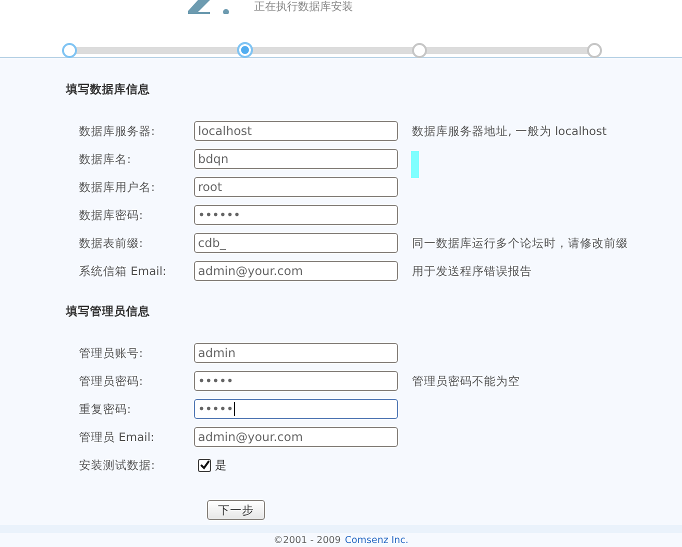 This screenshot has height=547, width=682. I want to click on field-label: 安装测试数据:, so click(117, 465).